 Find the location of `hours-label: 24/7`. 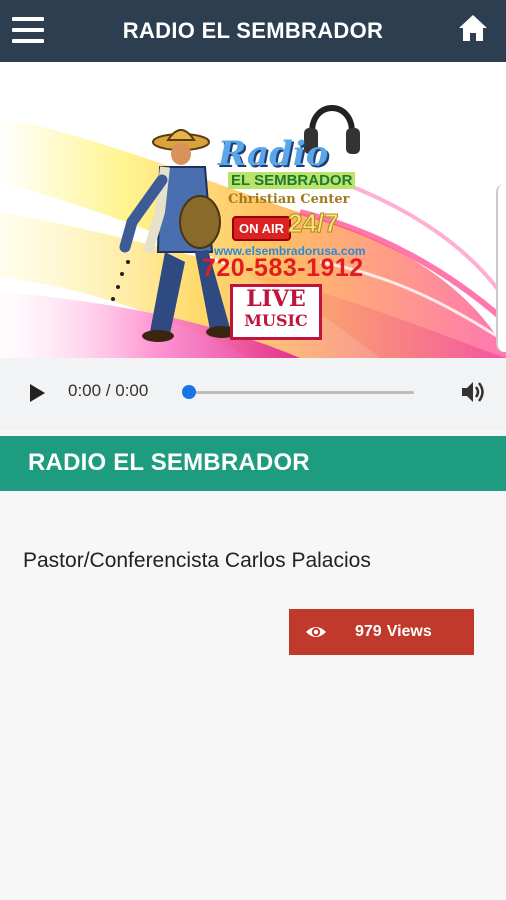

hours-label: 24/7 is located at coordinates (314, 223).